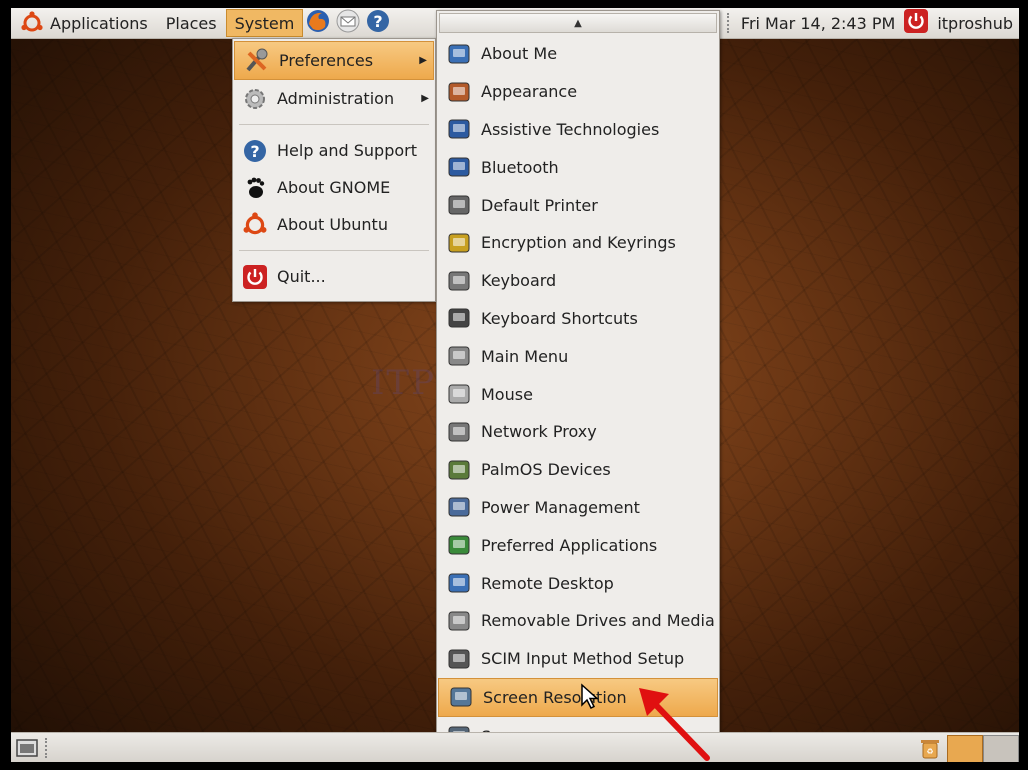  I want to click on menu-item-bluetooth: Bluetooth, so click(578, 167).